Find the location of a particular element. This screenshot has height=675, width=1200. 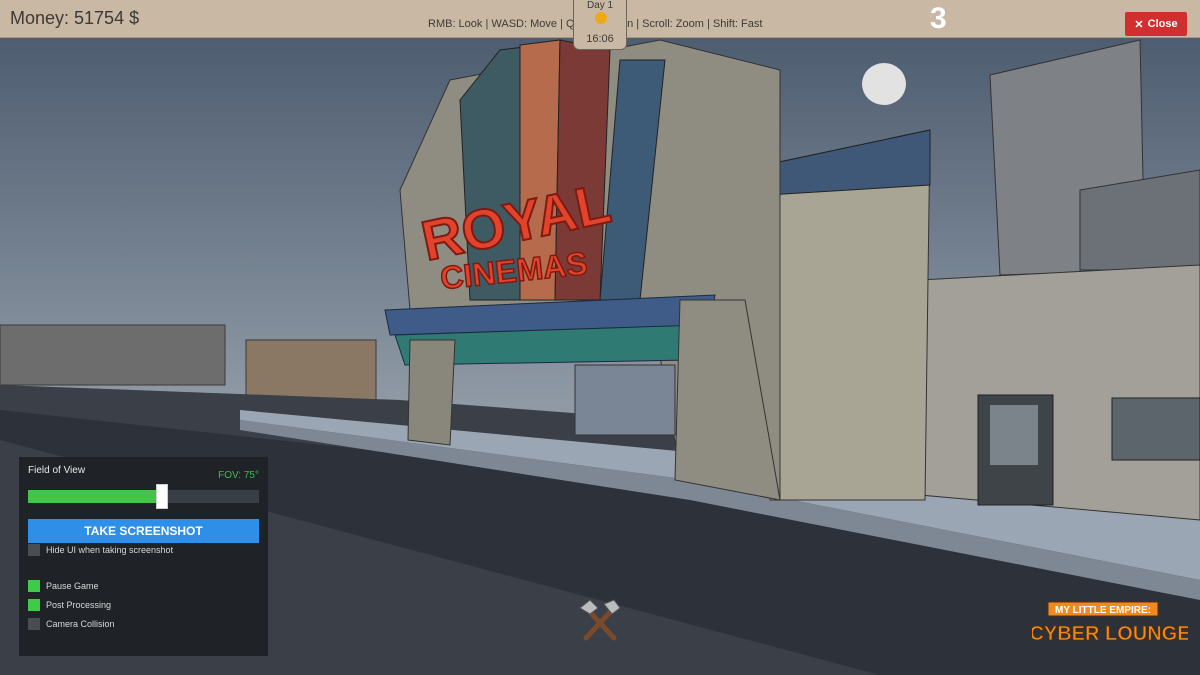

fov-slider is located at coordinates (143, 496).